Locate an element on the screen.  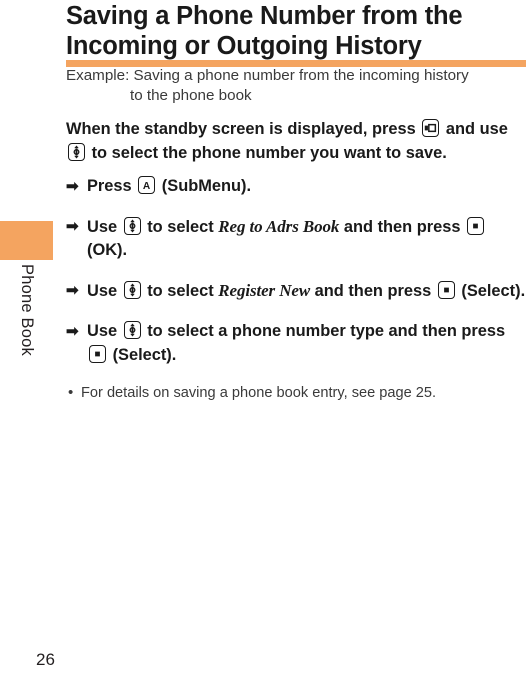
step-text-before: Press is located at coordinates (109, 186).